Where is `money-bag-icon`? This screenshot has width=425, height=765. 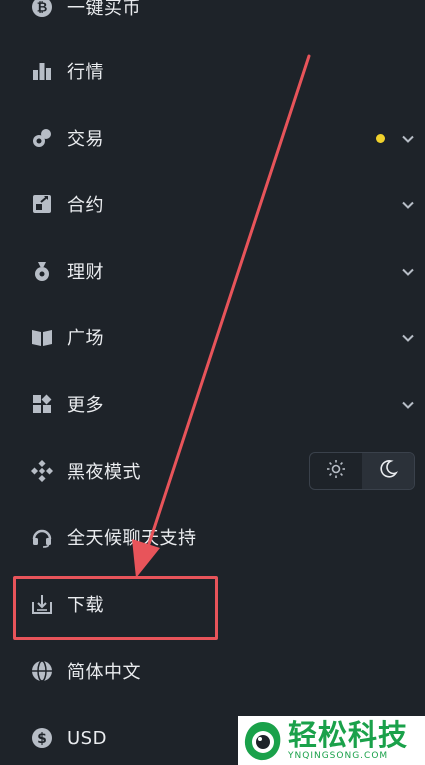
money-bag-icon is located at coordinates (42, 271).